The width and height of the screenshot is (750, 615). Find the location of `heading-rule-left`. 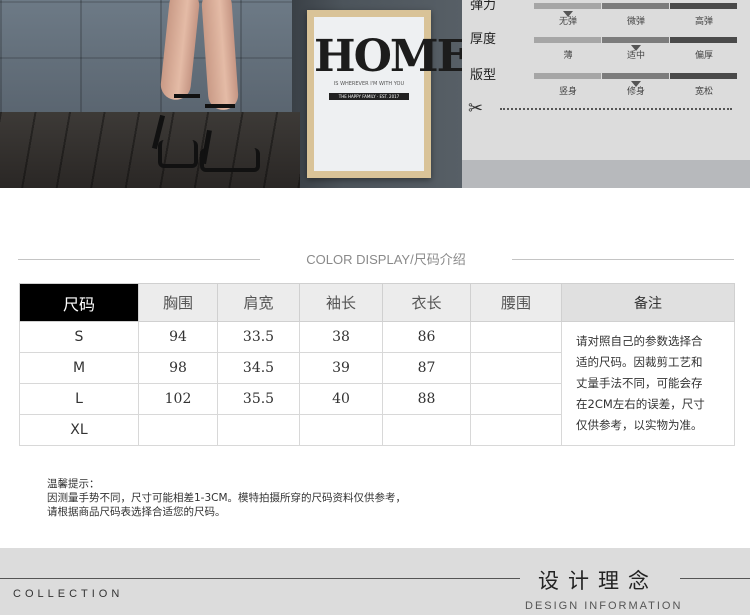

heading-rule-left is located at coordinates (139, 259).